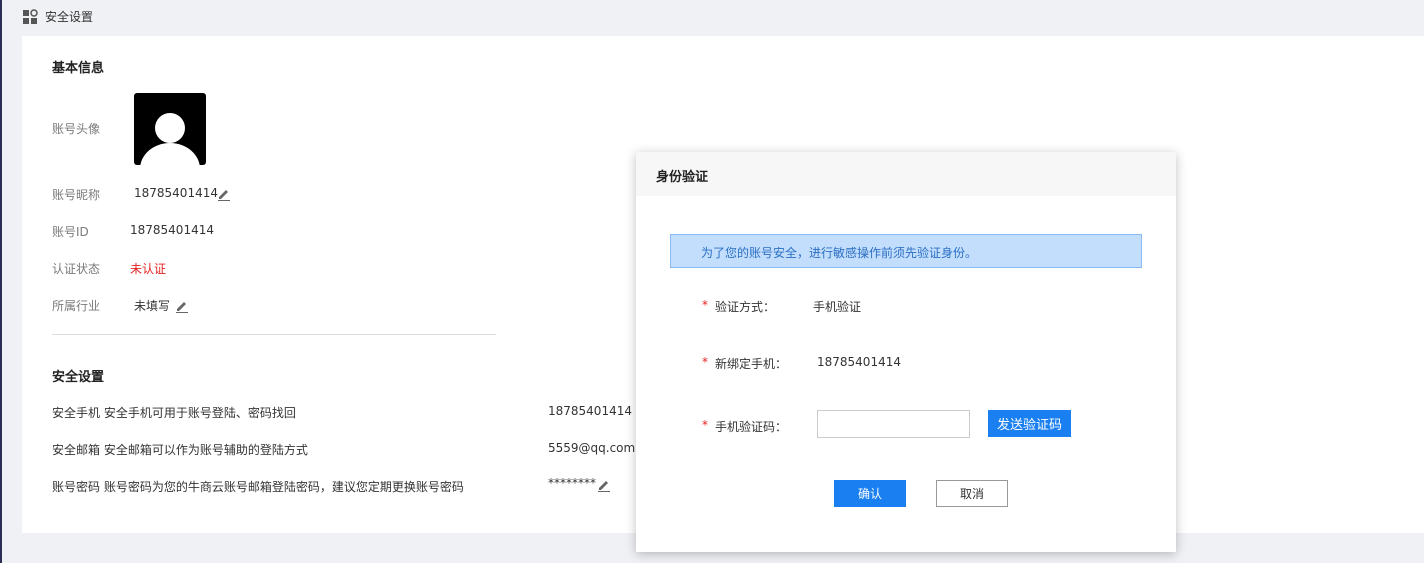 The height and width of the screenshot is (563, 1424). Describe the element at coordinates (906, 174) in the screenshot. I see `dialog-header: 身份验证` at that location.